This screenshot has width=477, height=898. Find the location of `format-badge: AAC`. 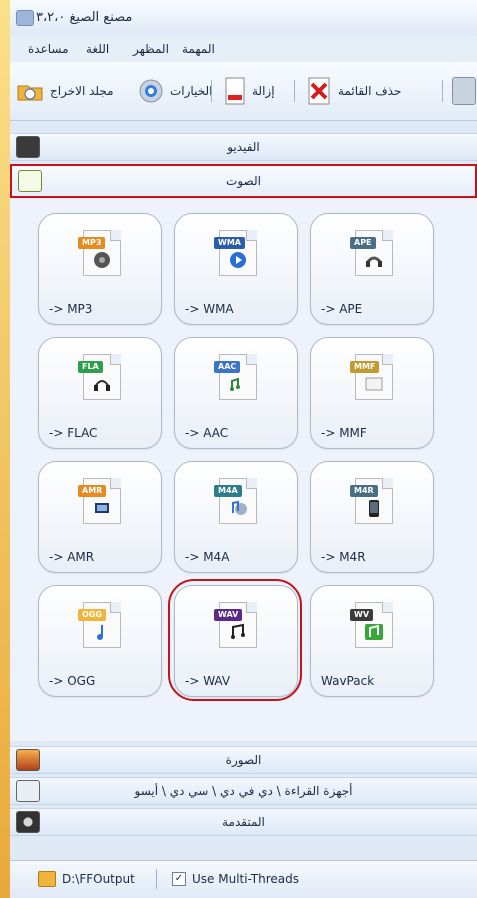

format-badge: AAC is located at coordinates (227, 367).